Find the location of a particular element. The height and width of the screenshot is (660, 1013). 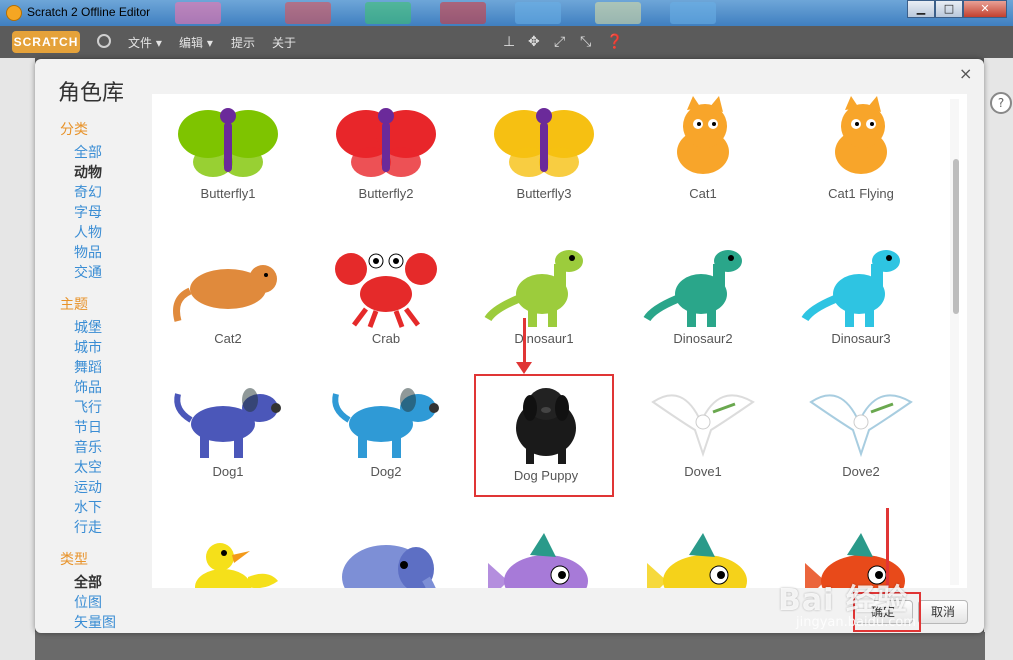

minimize-button: ▁ is located at coordinates (921, 9).